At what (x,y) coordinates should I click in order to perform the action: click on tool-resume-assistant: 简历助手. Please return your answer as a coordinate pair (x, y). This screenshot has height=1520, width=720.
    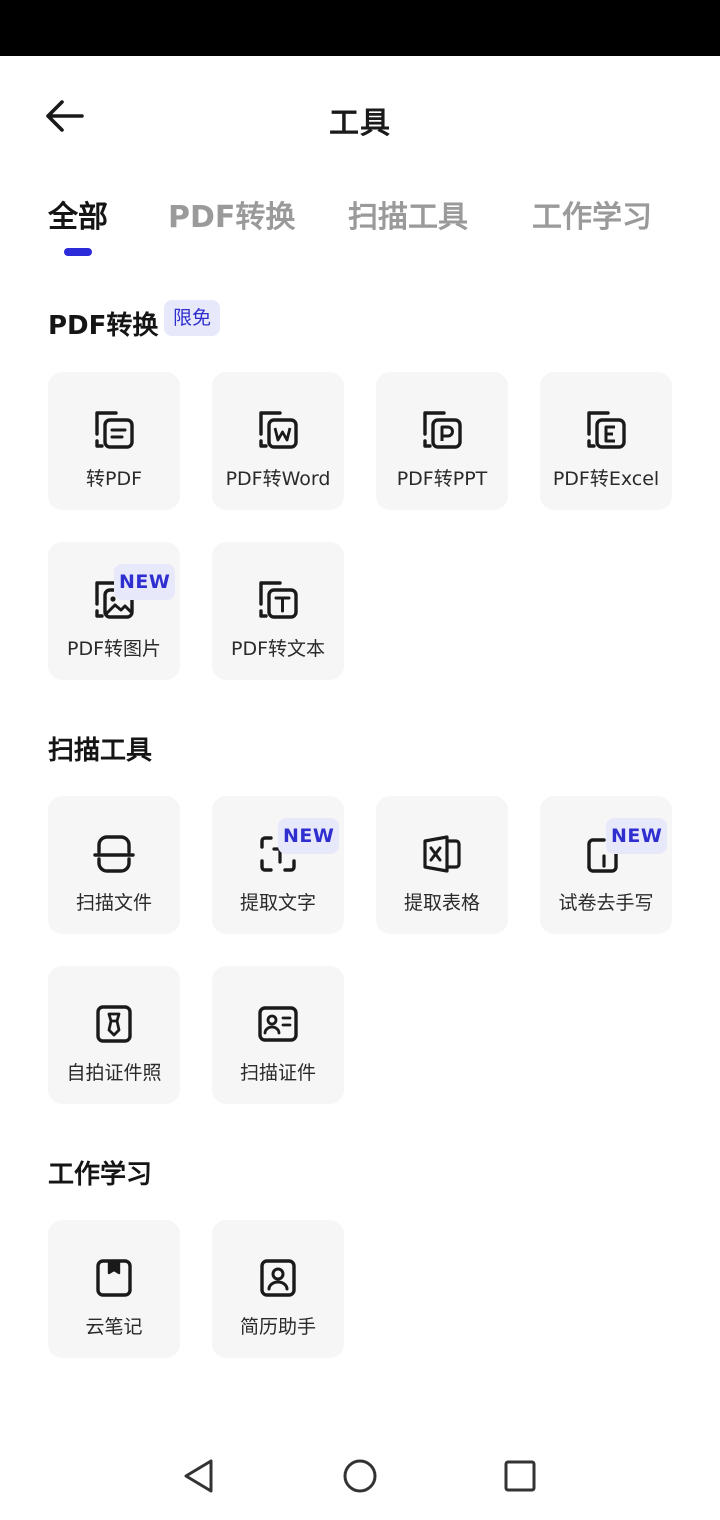
    Looking at the image, I should click on (278, 1289).